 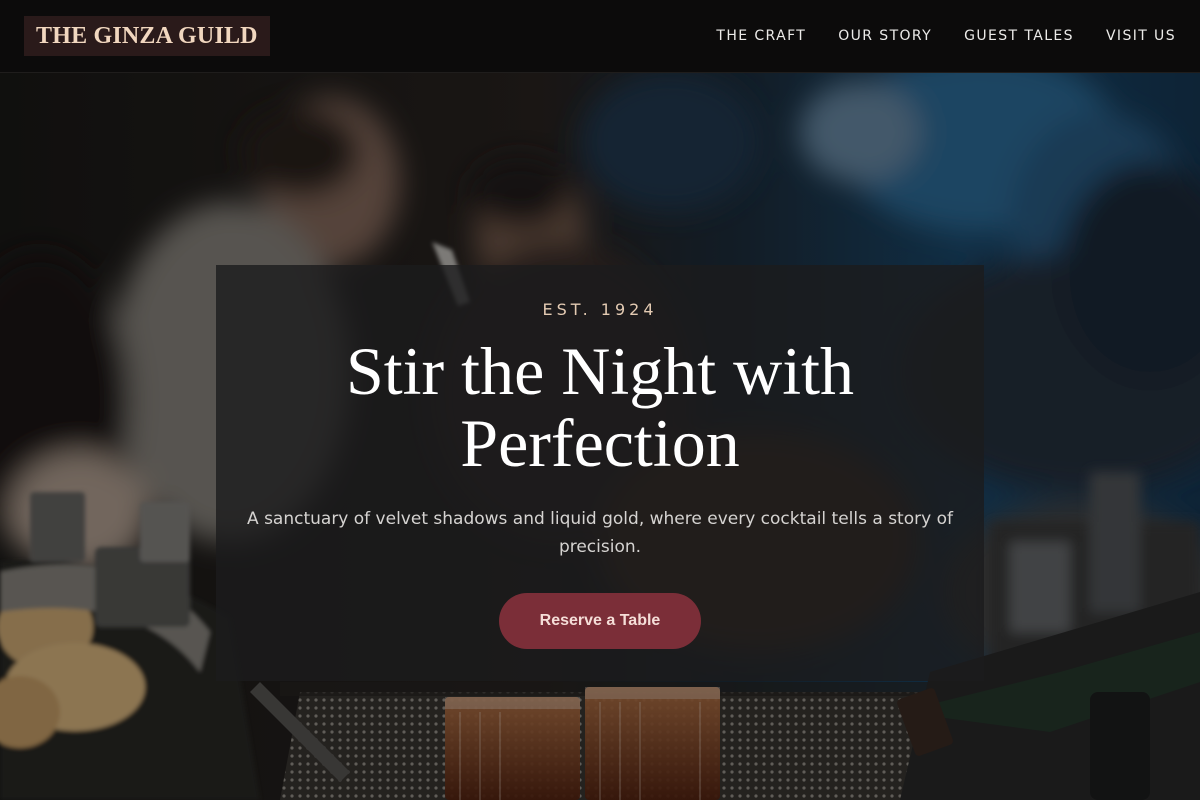 What do you see at coordinates (1141, 36) in the screenshot?
I see `nav-link-visit-us: VISIT US` at bounding box center [1141, 36].